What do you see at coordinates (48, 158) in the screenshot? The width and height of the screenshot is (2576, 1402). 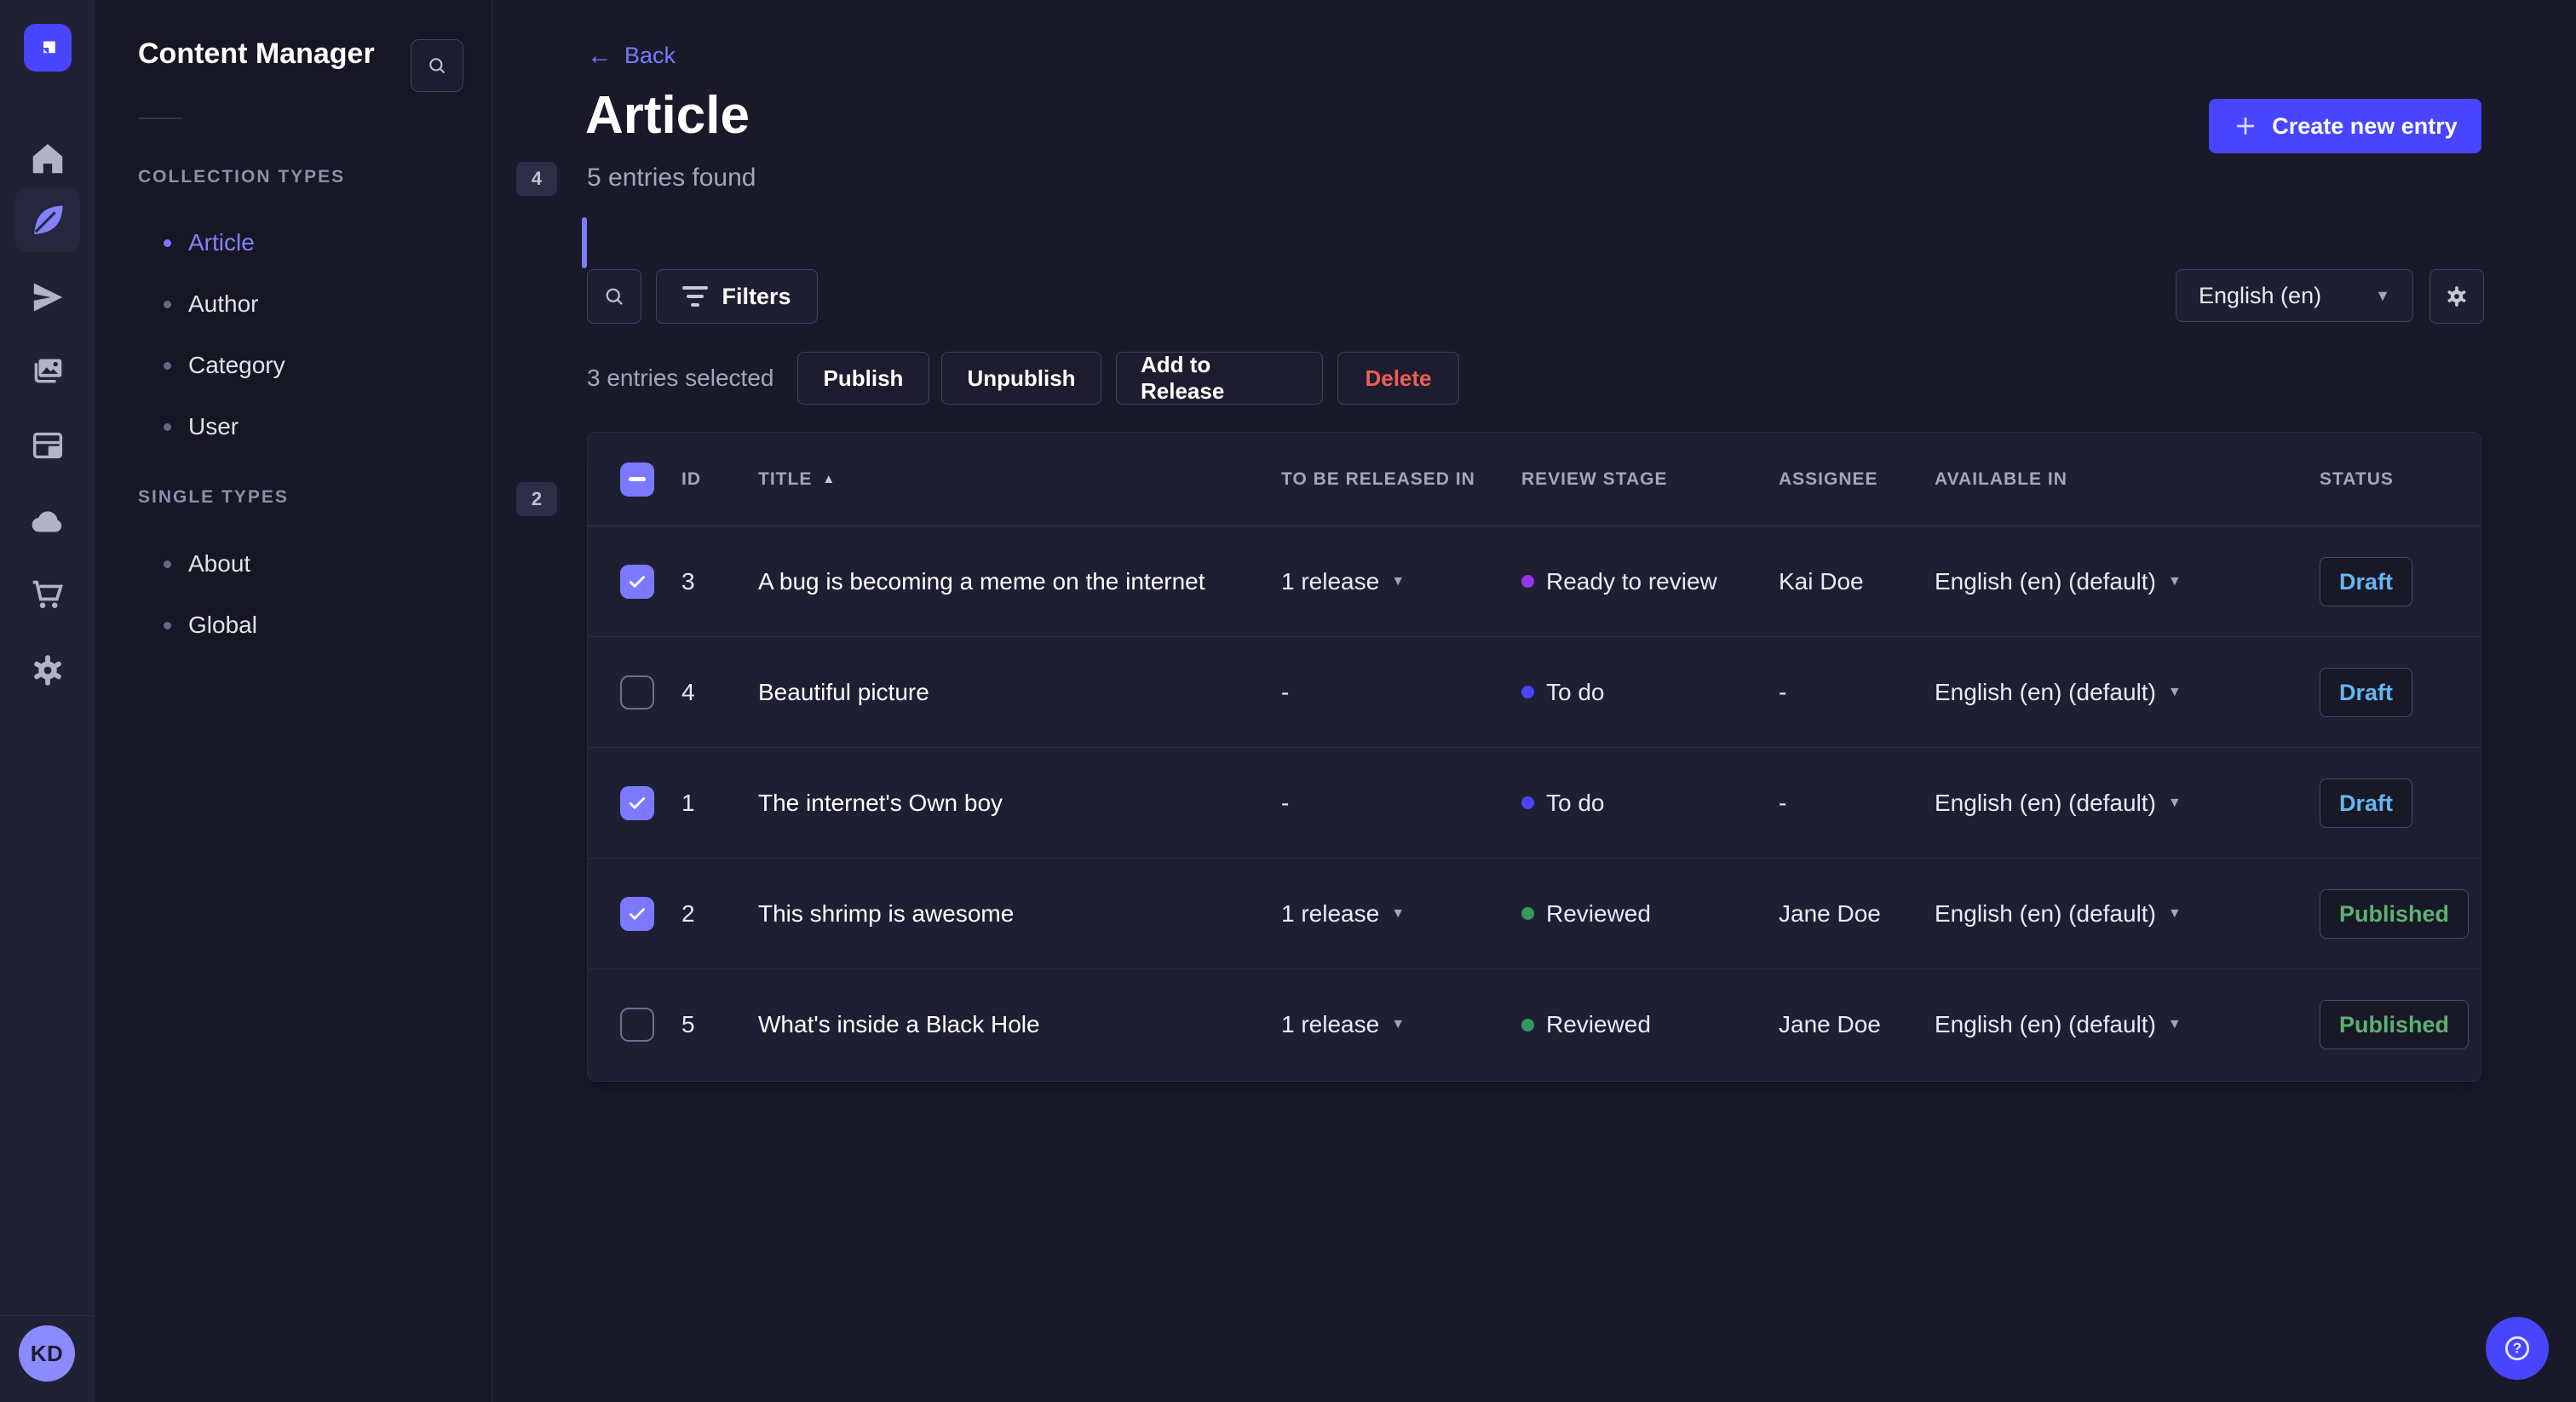 I see `home-icon` at bounding box center [48, 158].